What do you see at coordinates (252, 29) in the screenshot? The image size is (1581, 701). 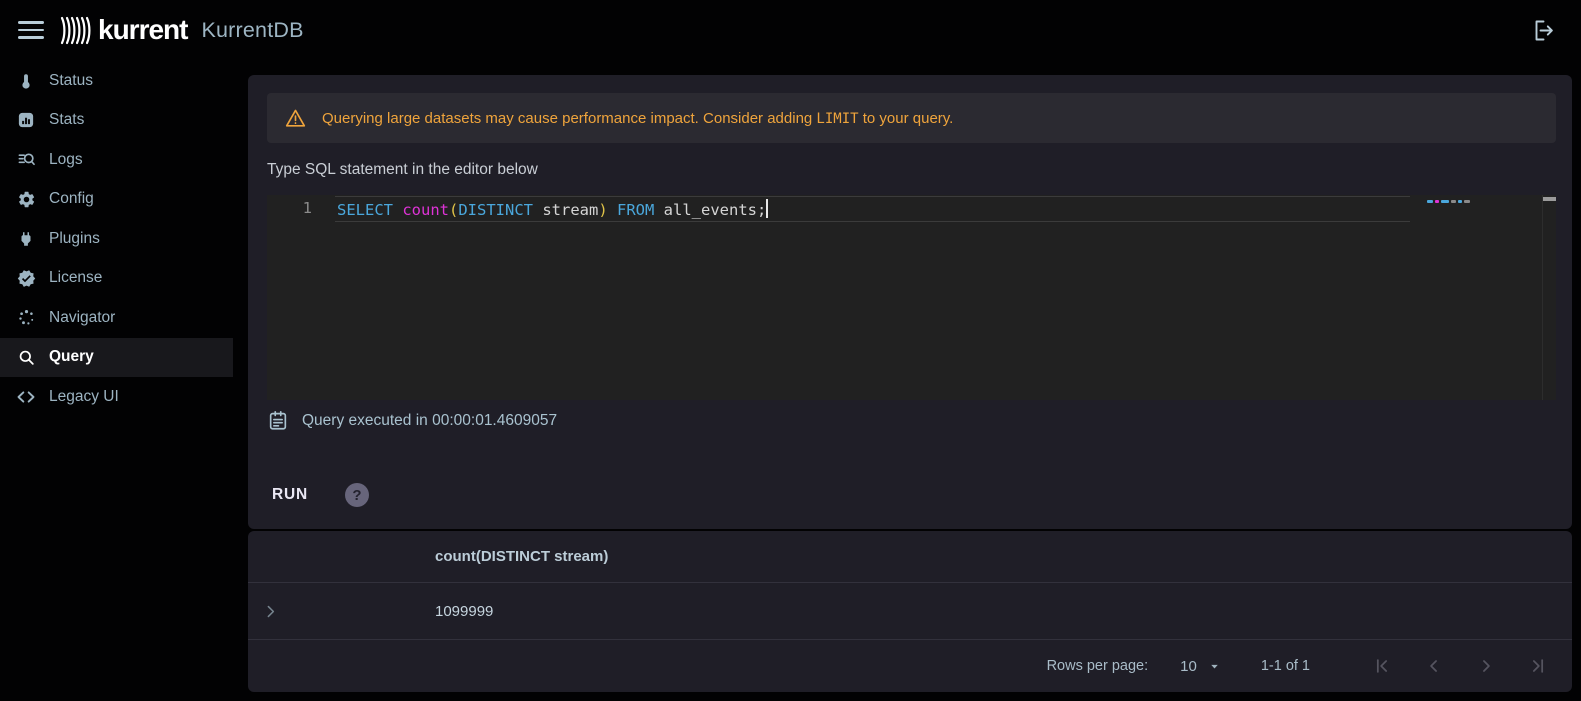 I see `product-name: KurrentDB` at bounding box center [252, 29].